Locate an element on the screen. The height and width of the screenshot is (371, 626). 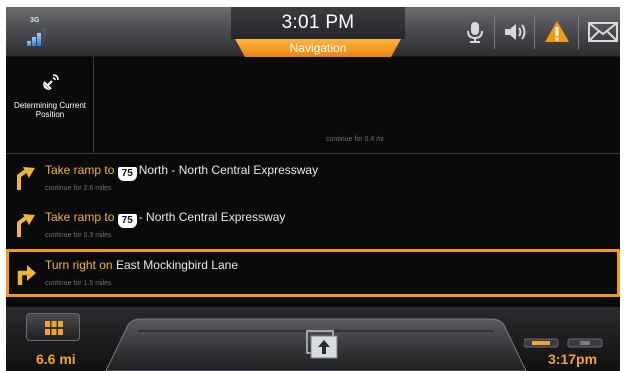
direction-road: - North Central Expressway is located at coordinates (212, 217).